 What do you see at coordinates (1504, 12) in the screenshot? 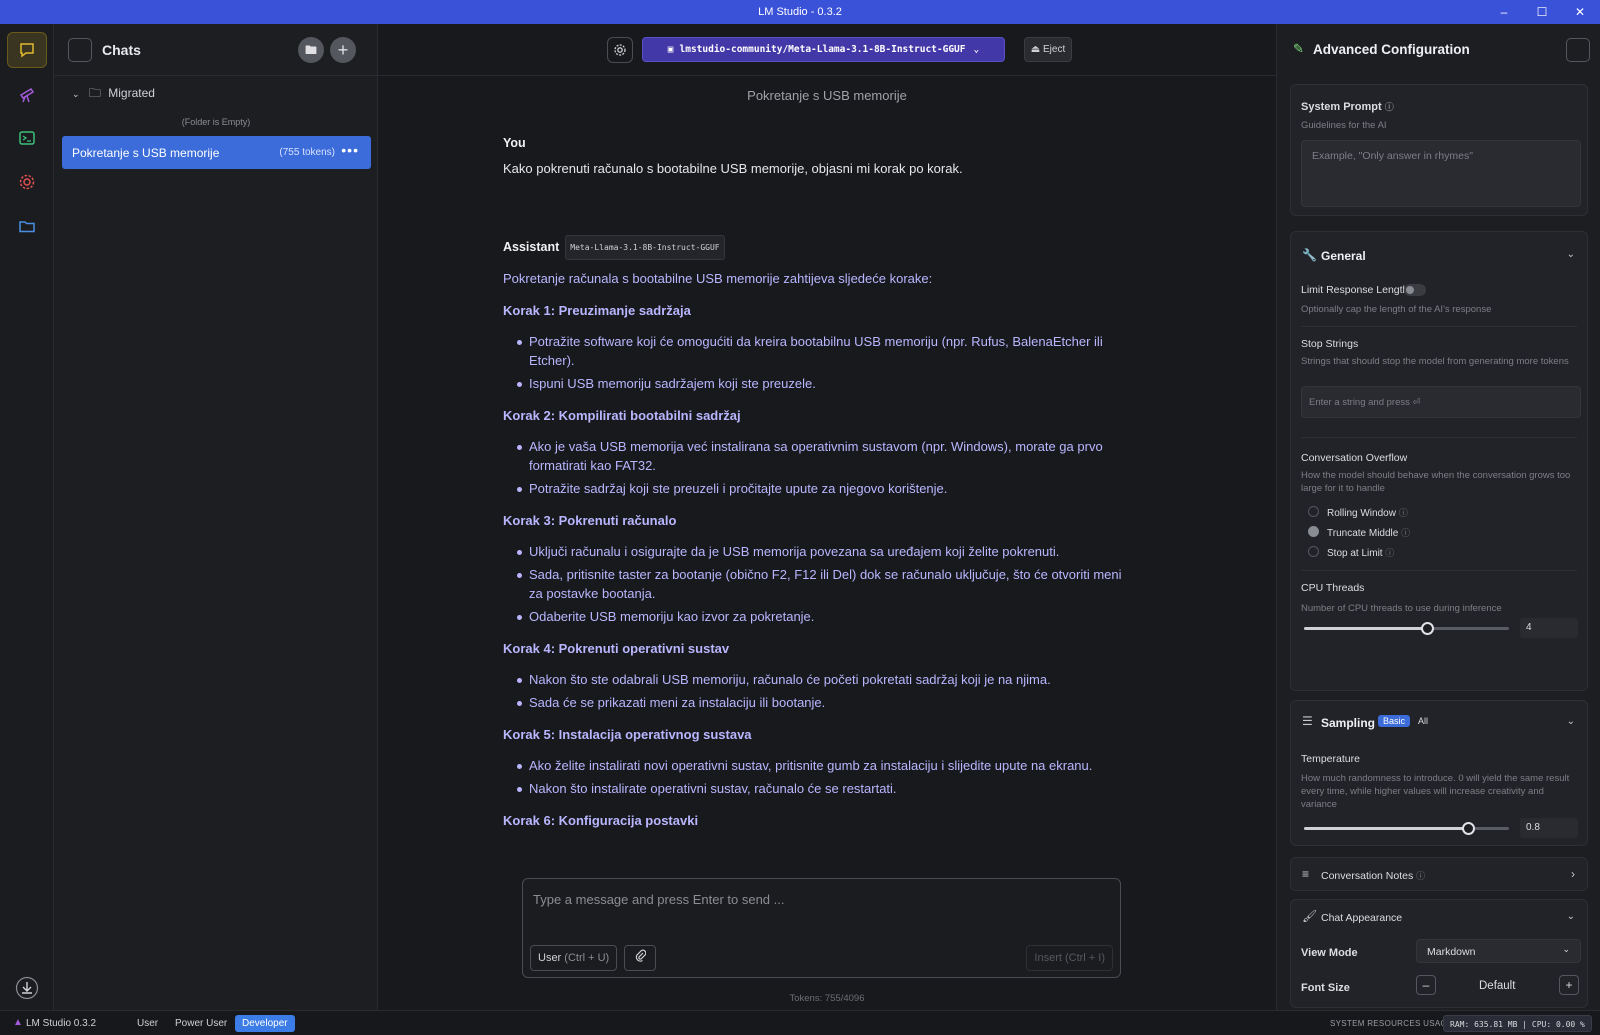
I see `minimize-button: –` at bounding box center [1504, 12].